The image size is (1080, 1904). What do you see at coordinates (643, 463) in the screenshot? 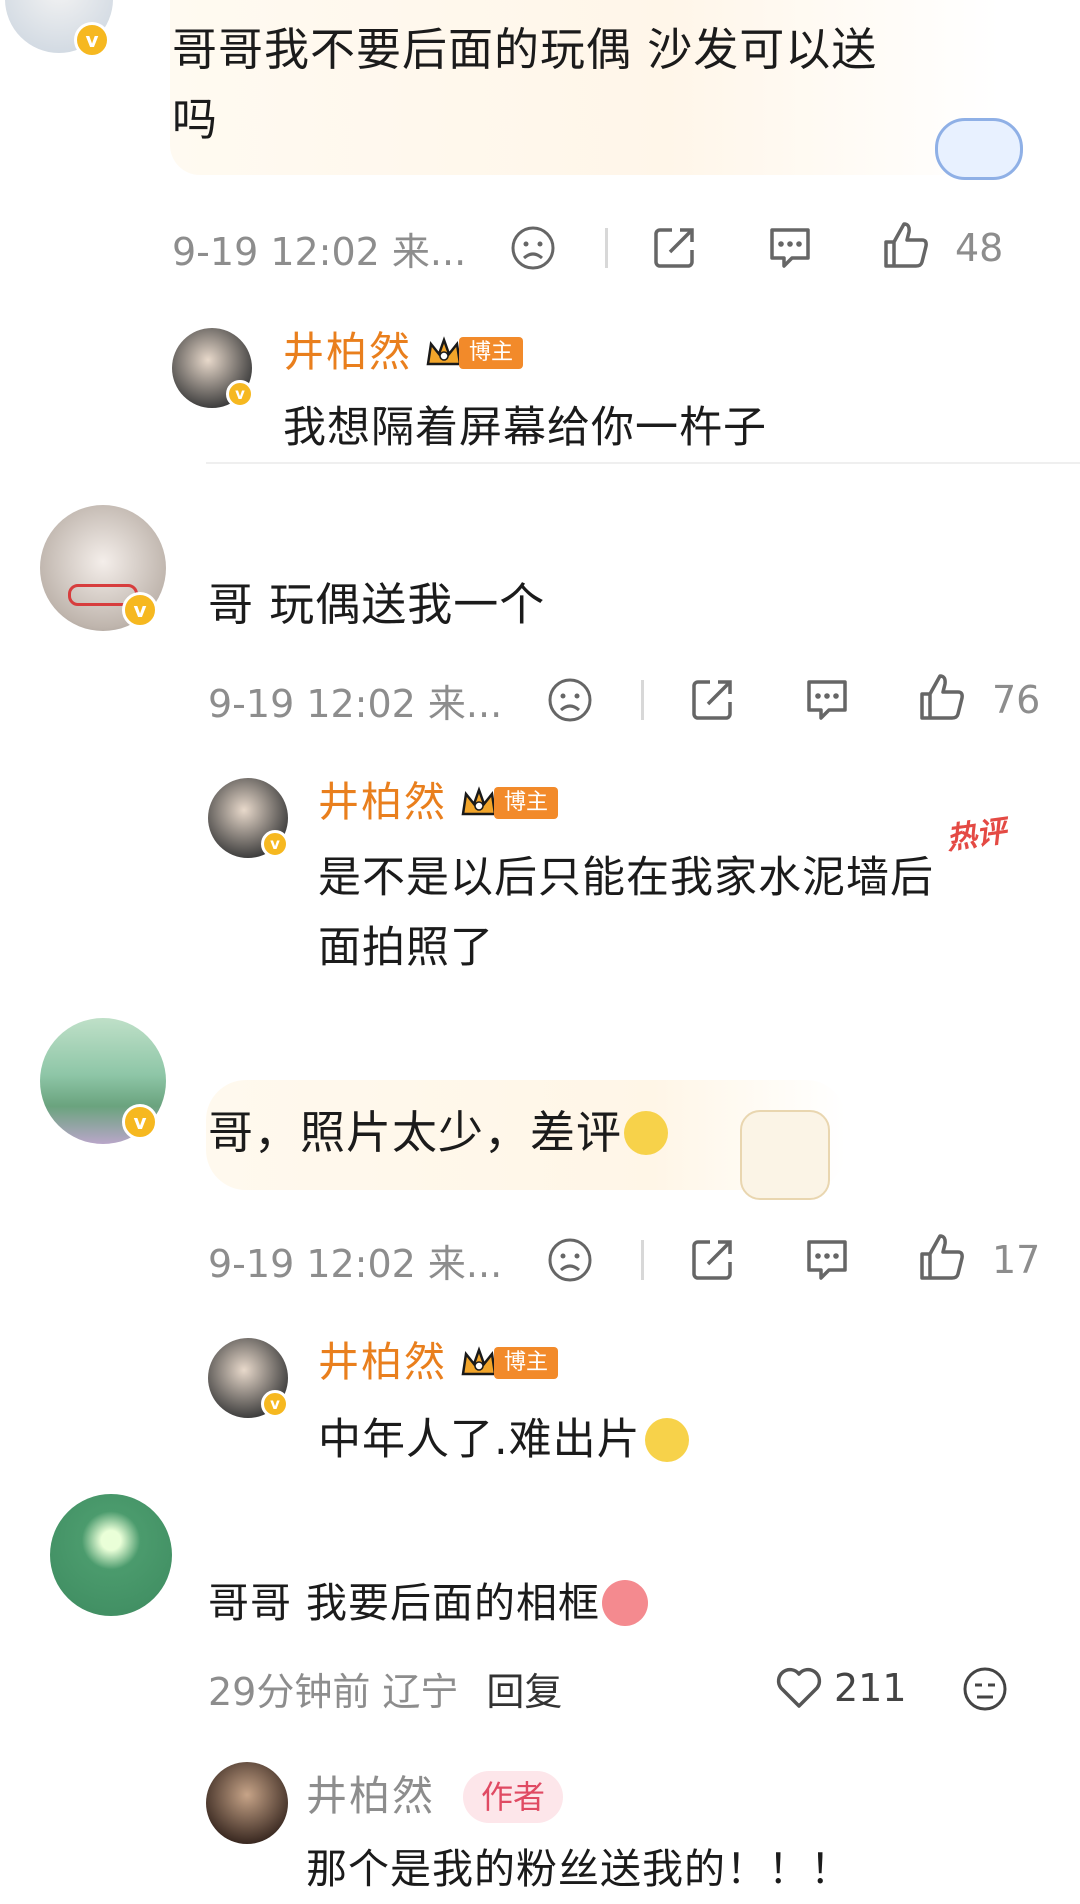
I see `divider` at bounding box center [643, 463].